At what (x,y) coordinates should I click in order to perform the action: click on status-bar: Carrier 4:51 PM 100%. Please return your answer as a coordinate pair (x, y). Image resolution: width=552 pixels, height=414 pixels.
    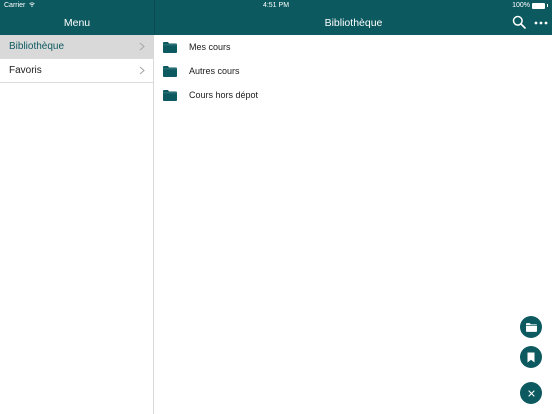
    Looking at the image, I should click on (276, 5).